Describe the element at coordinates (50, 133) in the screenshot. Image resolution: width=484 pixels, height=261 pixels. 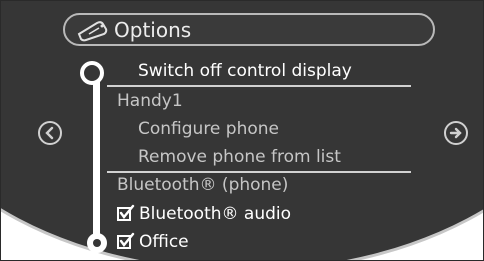
I see `arrow-left-icon` at that location.